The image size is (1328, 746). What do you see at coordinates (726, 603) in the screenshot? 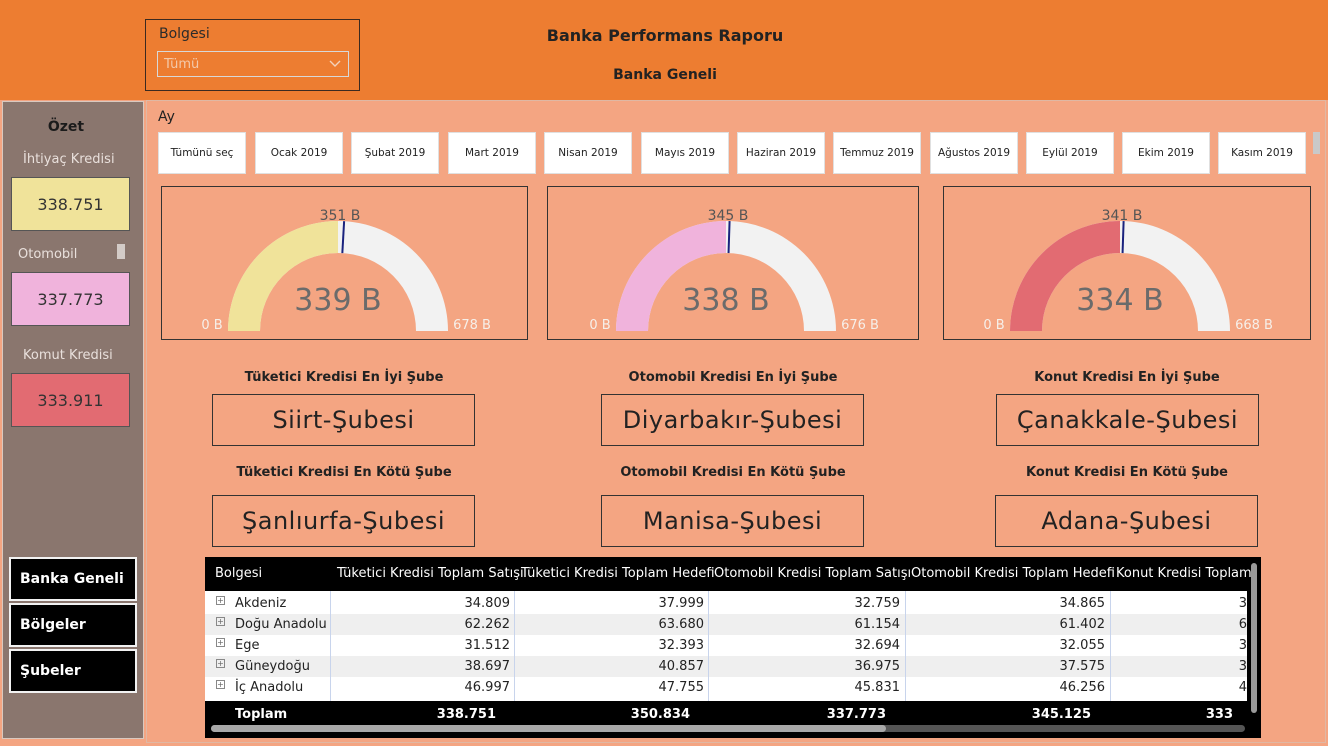
I see `table-row: + Akdeniz 34.809 37.999 32.759 34.865 3` at bounding box center [726, 603].